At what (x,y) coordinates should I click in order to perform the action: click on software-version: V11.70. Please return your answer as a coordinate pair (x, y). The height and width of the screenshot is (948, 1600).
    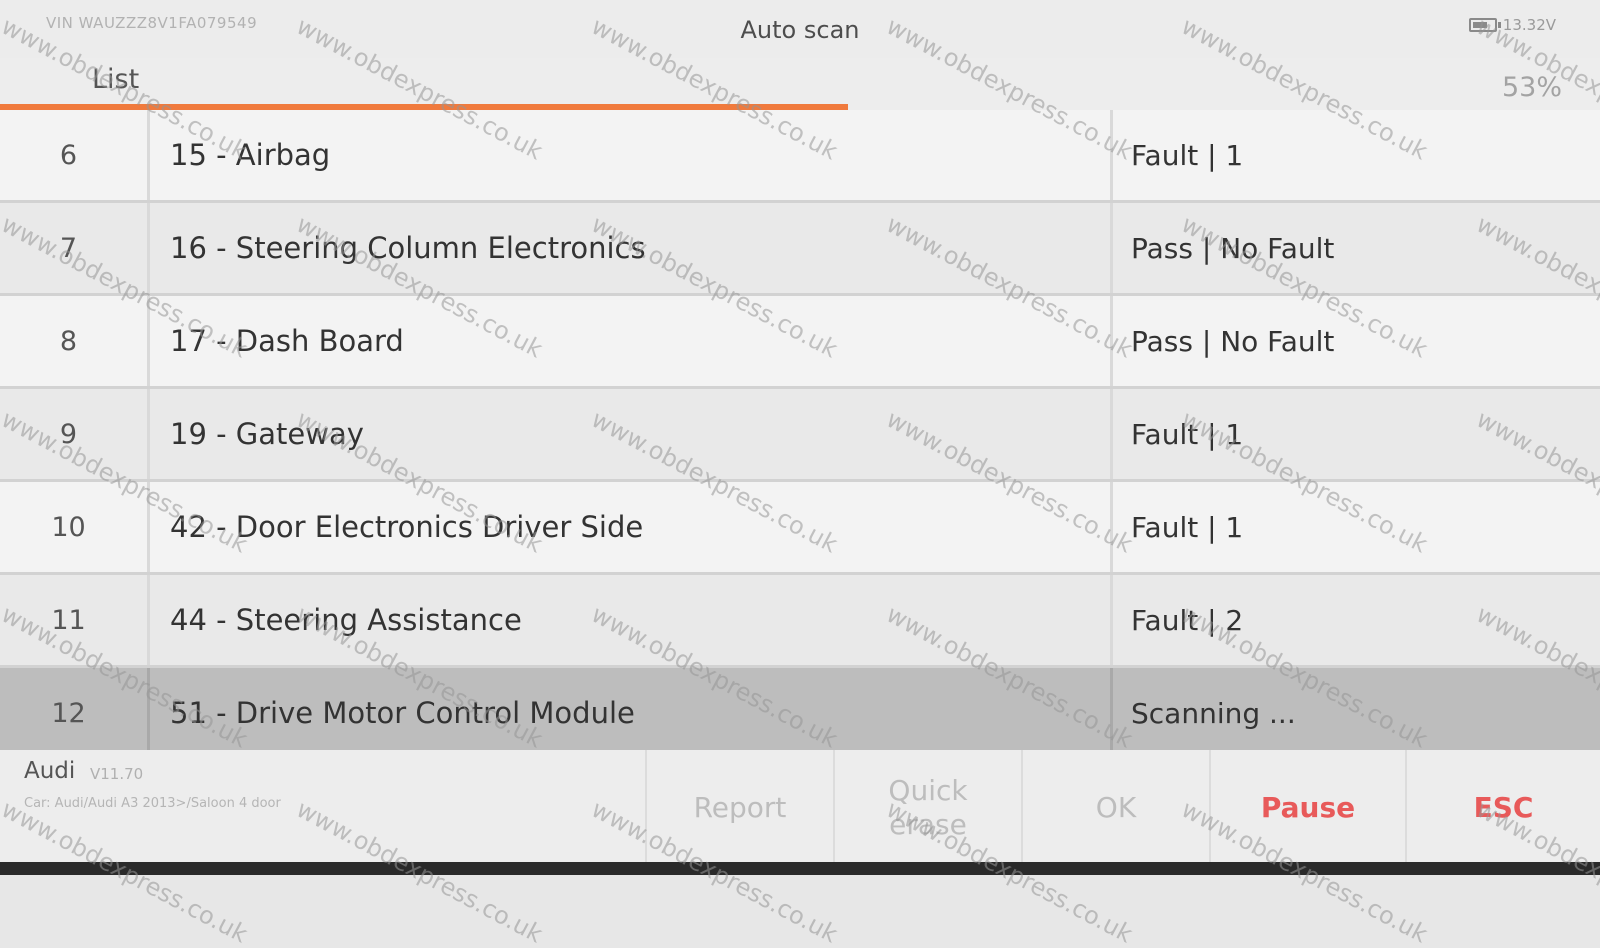
    Looking at the image, I should click on (117, 774).